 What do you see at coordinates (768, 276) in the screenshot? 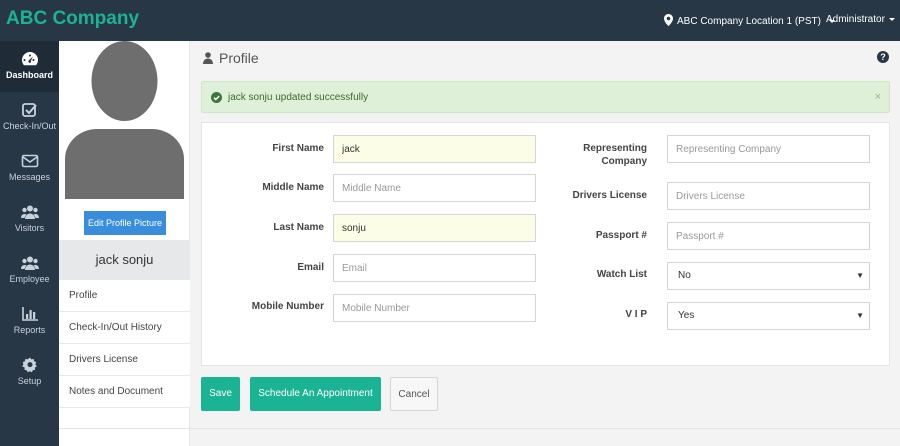
I see `watch-list-select: No ▼` at bounding box center [768, 276].